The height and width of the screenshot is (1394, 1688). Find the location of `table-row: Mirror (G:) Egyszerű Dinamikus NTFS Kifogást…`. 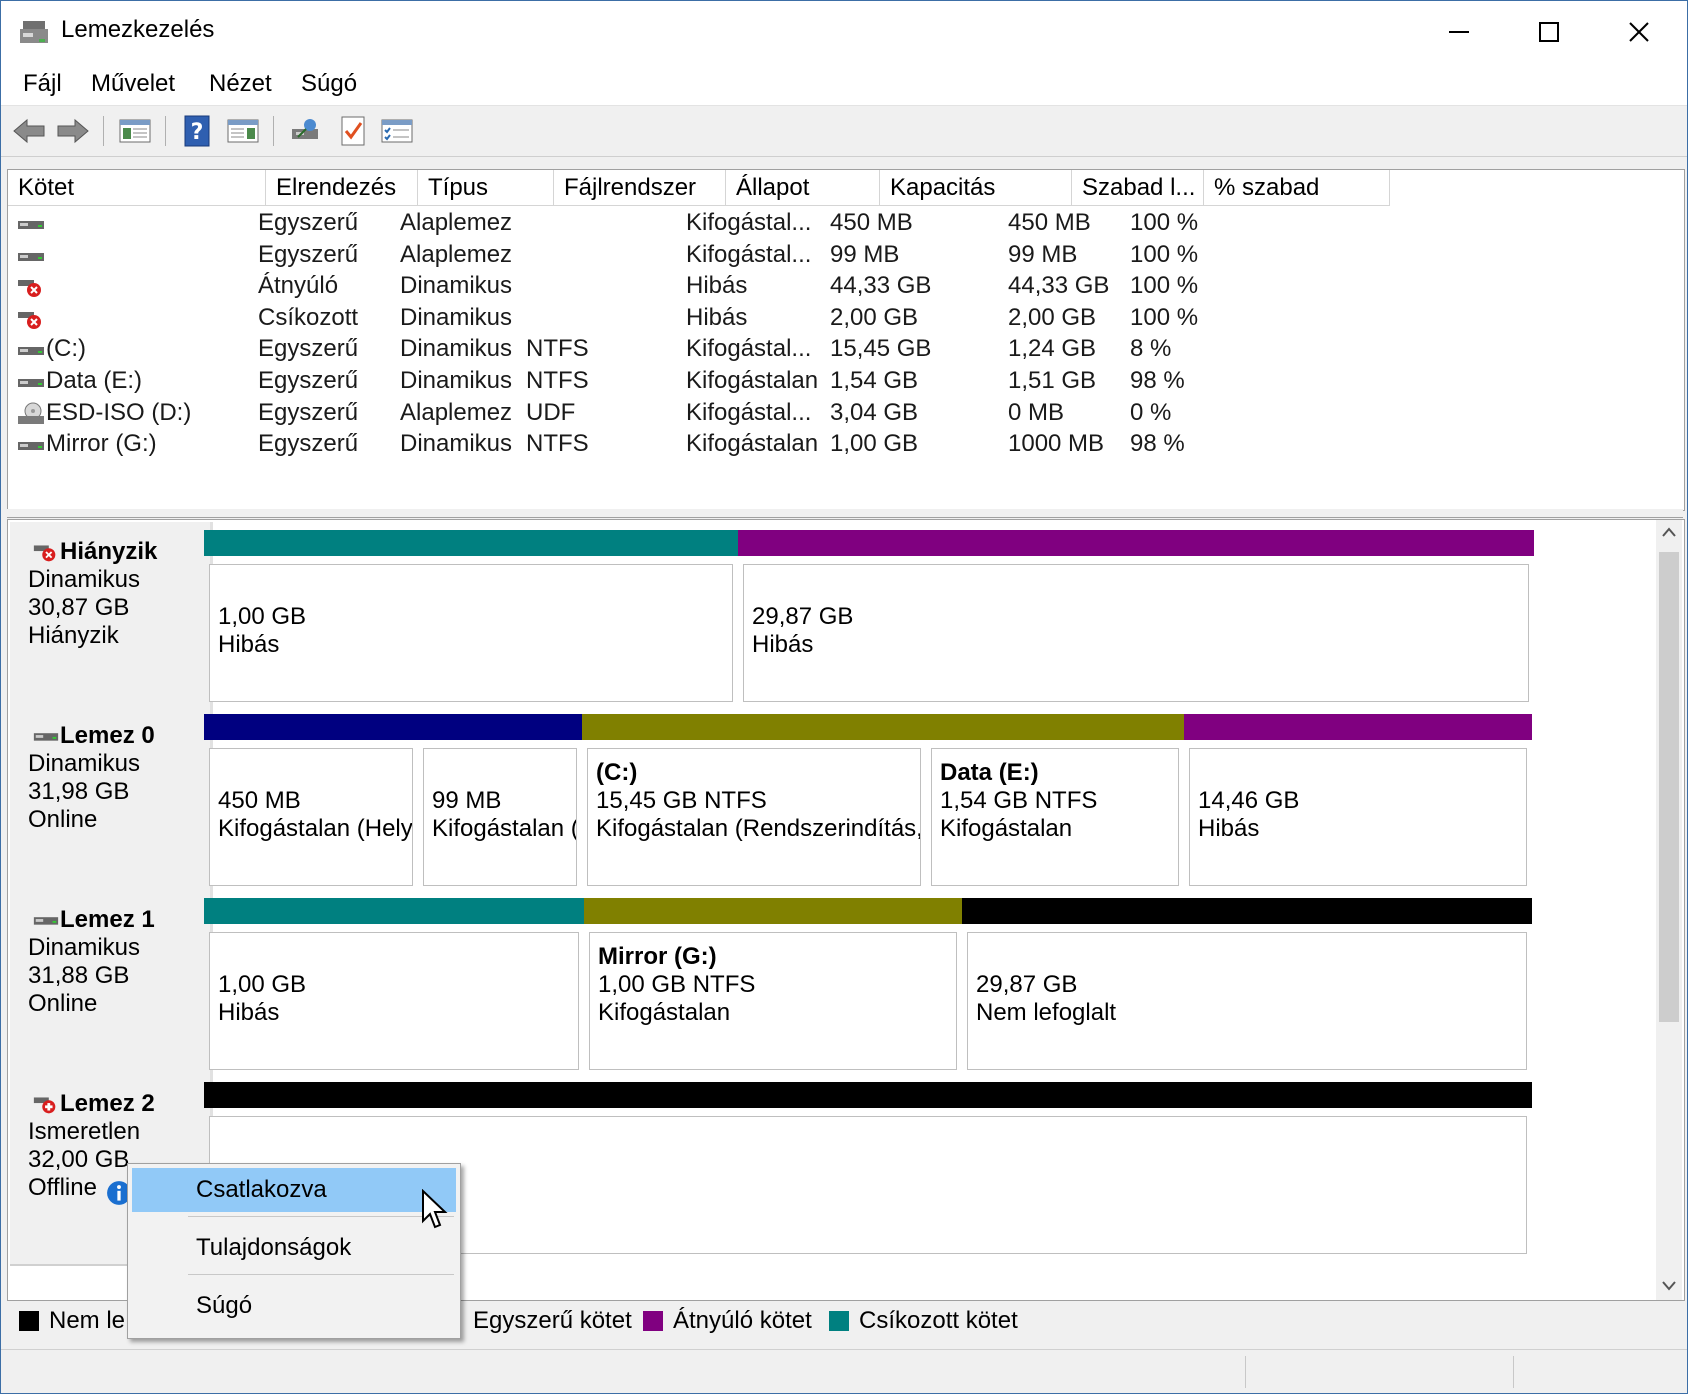

table-row: Mirror (G:) Egyszerű Dinamikus NTFS Kifogást… is located at coordinates (846, 444).